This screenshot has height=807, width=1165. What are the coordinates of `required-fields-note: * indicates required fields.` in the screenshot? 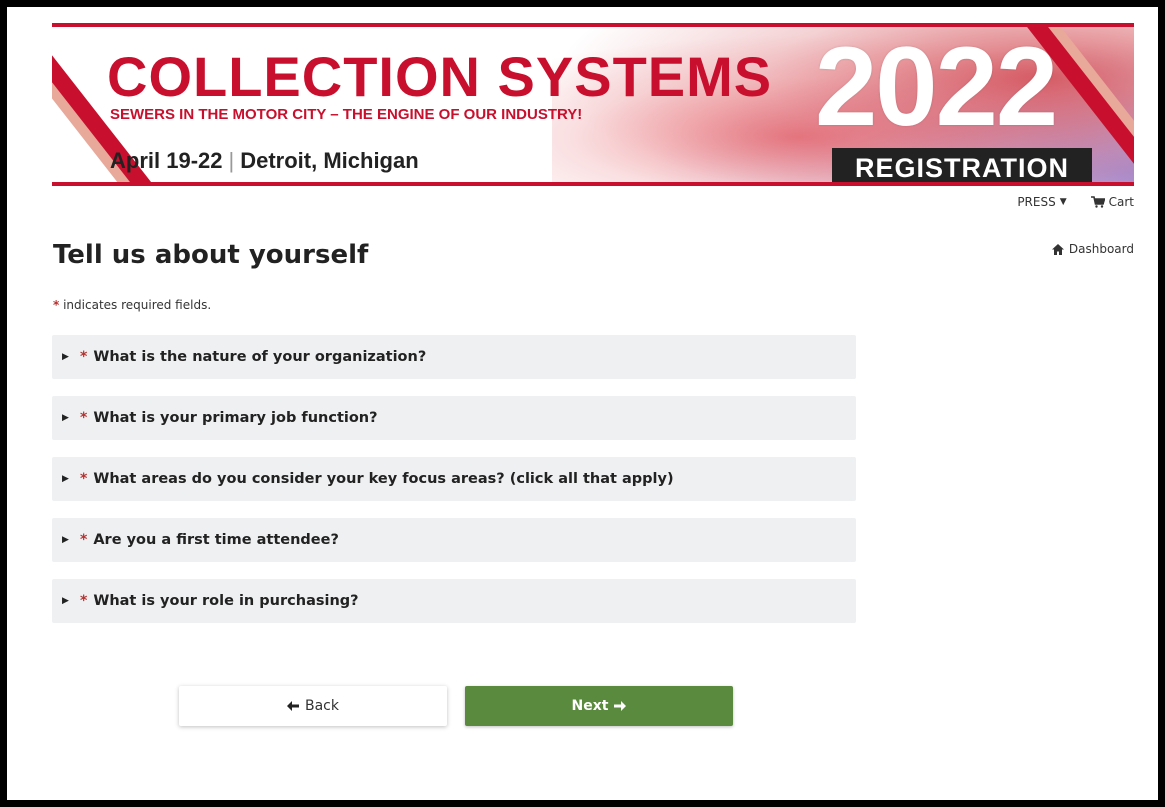 It's located at (132, 305).